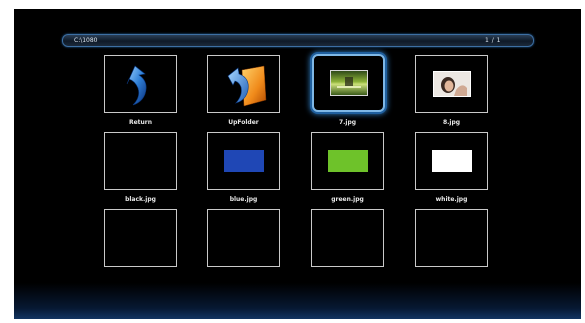 The image size is (585, 323). I want to click on folder-up-icon, so click(243, 84).